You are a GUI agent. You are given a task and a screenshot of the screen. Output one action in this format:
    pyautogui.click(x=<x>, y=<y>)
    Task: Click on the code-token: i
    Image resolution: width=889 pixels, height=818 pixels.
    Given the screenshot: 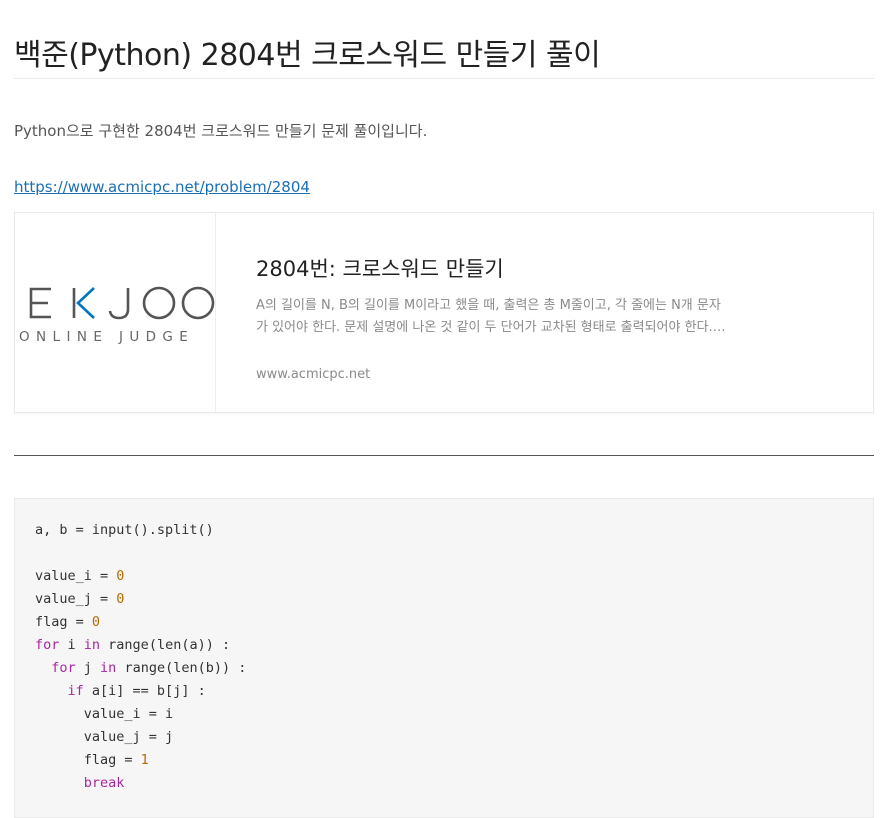 What is the action you would take?
    pyautogui.click(x=71, y=645)
    